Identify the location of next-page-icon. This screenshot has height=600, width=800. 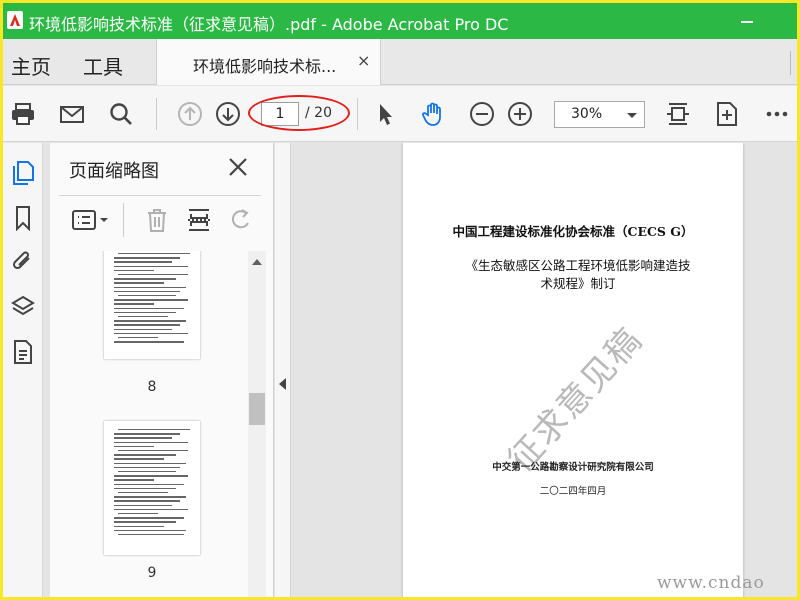
(228, 114).